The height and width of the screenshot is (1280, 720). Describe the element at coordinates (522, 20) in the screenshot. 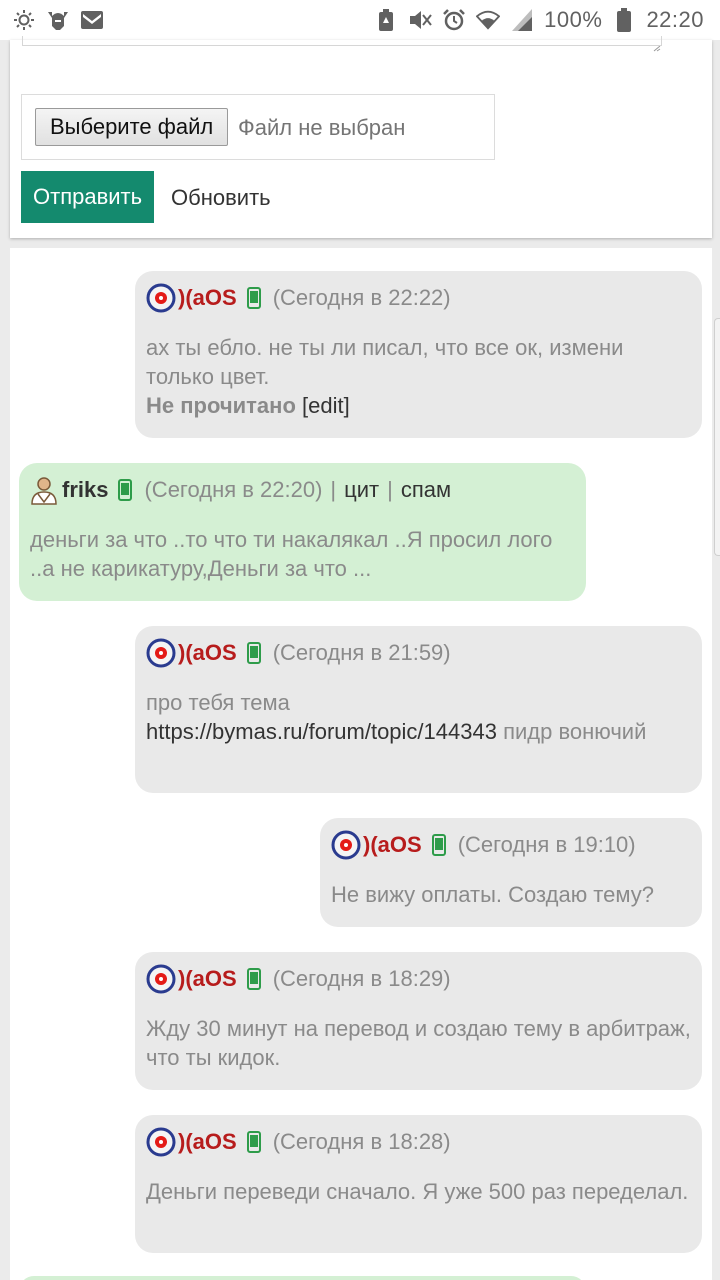

I see `signal-icon` at that location.